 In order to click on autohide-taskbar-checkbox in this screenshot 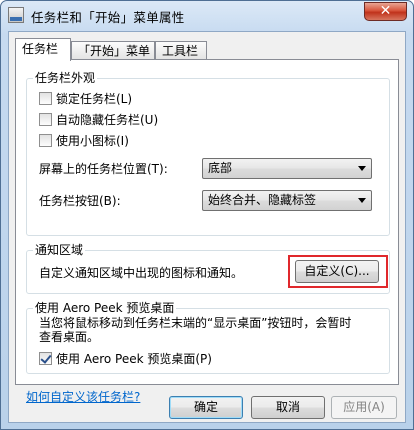, I will do `click(45, 119)`.